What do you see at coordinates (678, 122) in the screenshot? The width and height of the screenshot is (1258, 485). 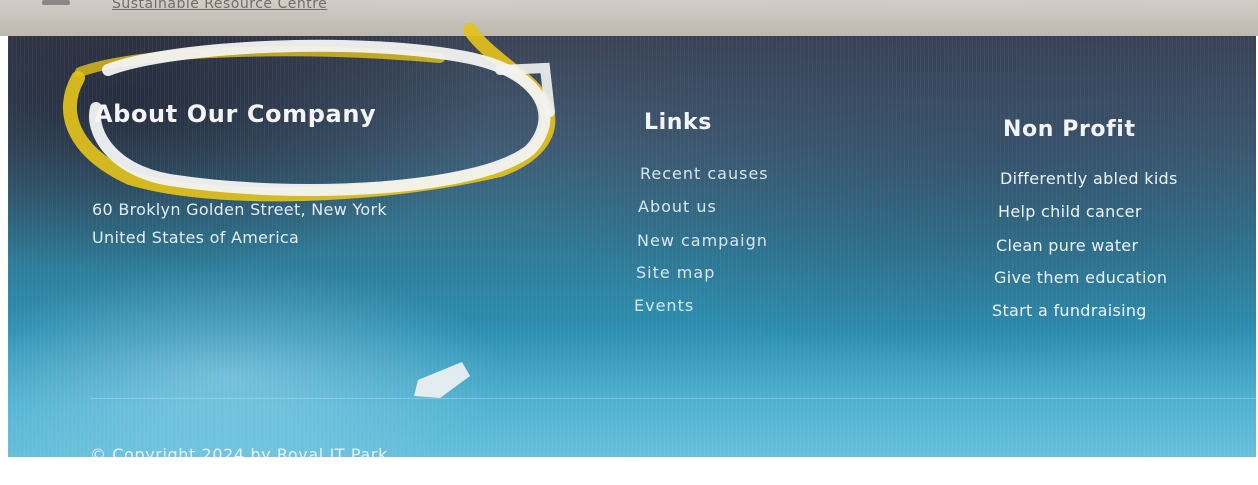 I see `links-heading: Links` at bounding box center [678, 122].